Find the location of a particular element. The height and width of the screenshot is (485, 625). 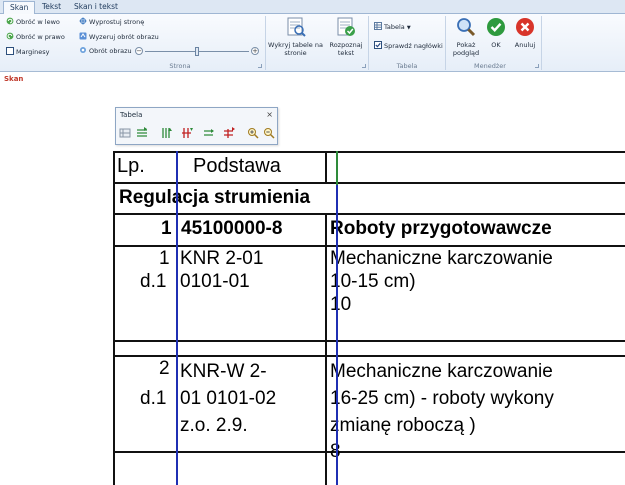

detect-tables-button: Wykryj tabele na stronie is located at coordinates (295, 37).